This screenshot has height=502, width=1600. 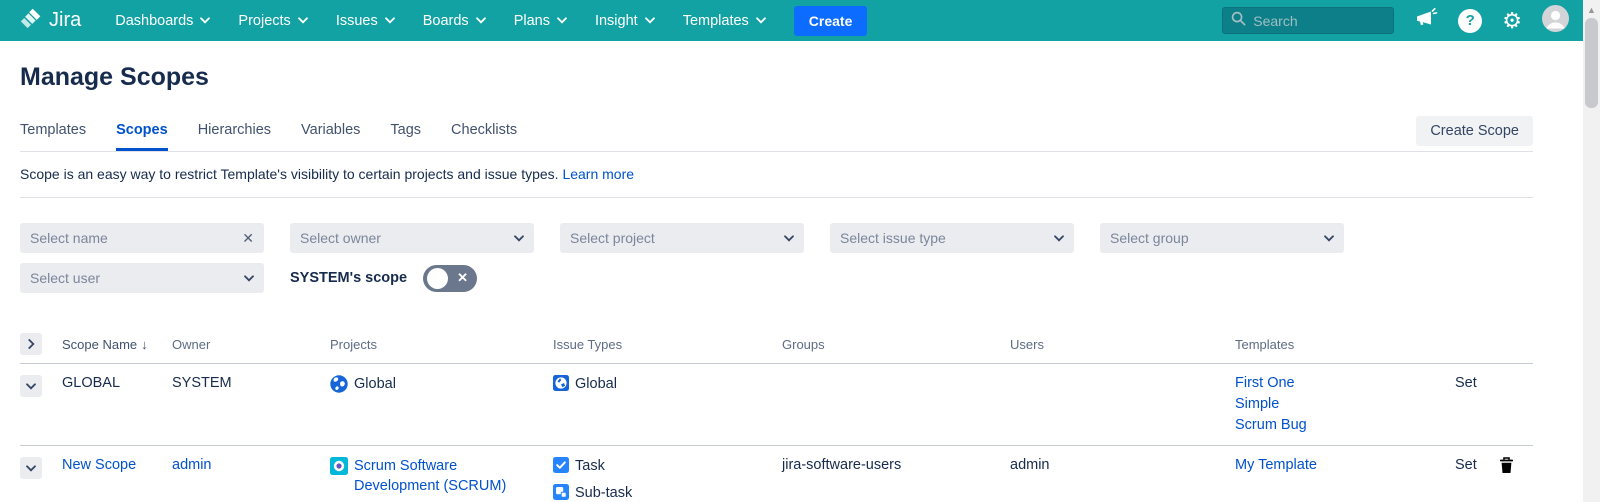 I want to click on sort-desc-icon: ↓, so click(x=144, y=344).